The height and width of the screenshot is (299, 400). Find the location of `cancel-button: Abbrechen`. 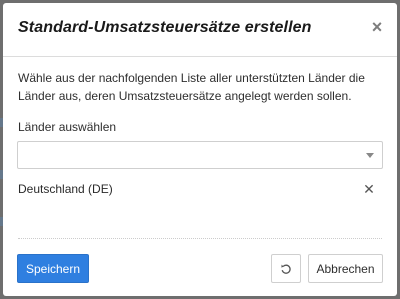

cancel-button: Abbrechen is located at coordinates (345, 268).